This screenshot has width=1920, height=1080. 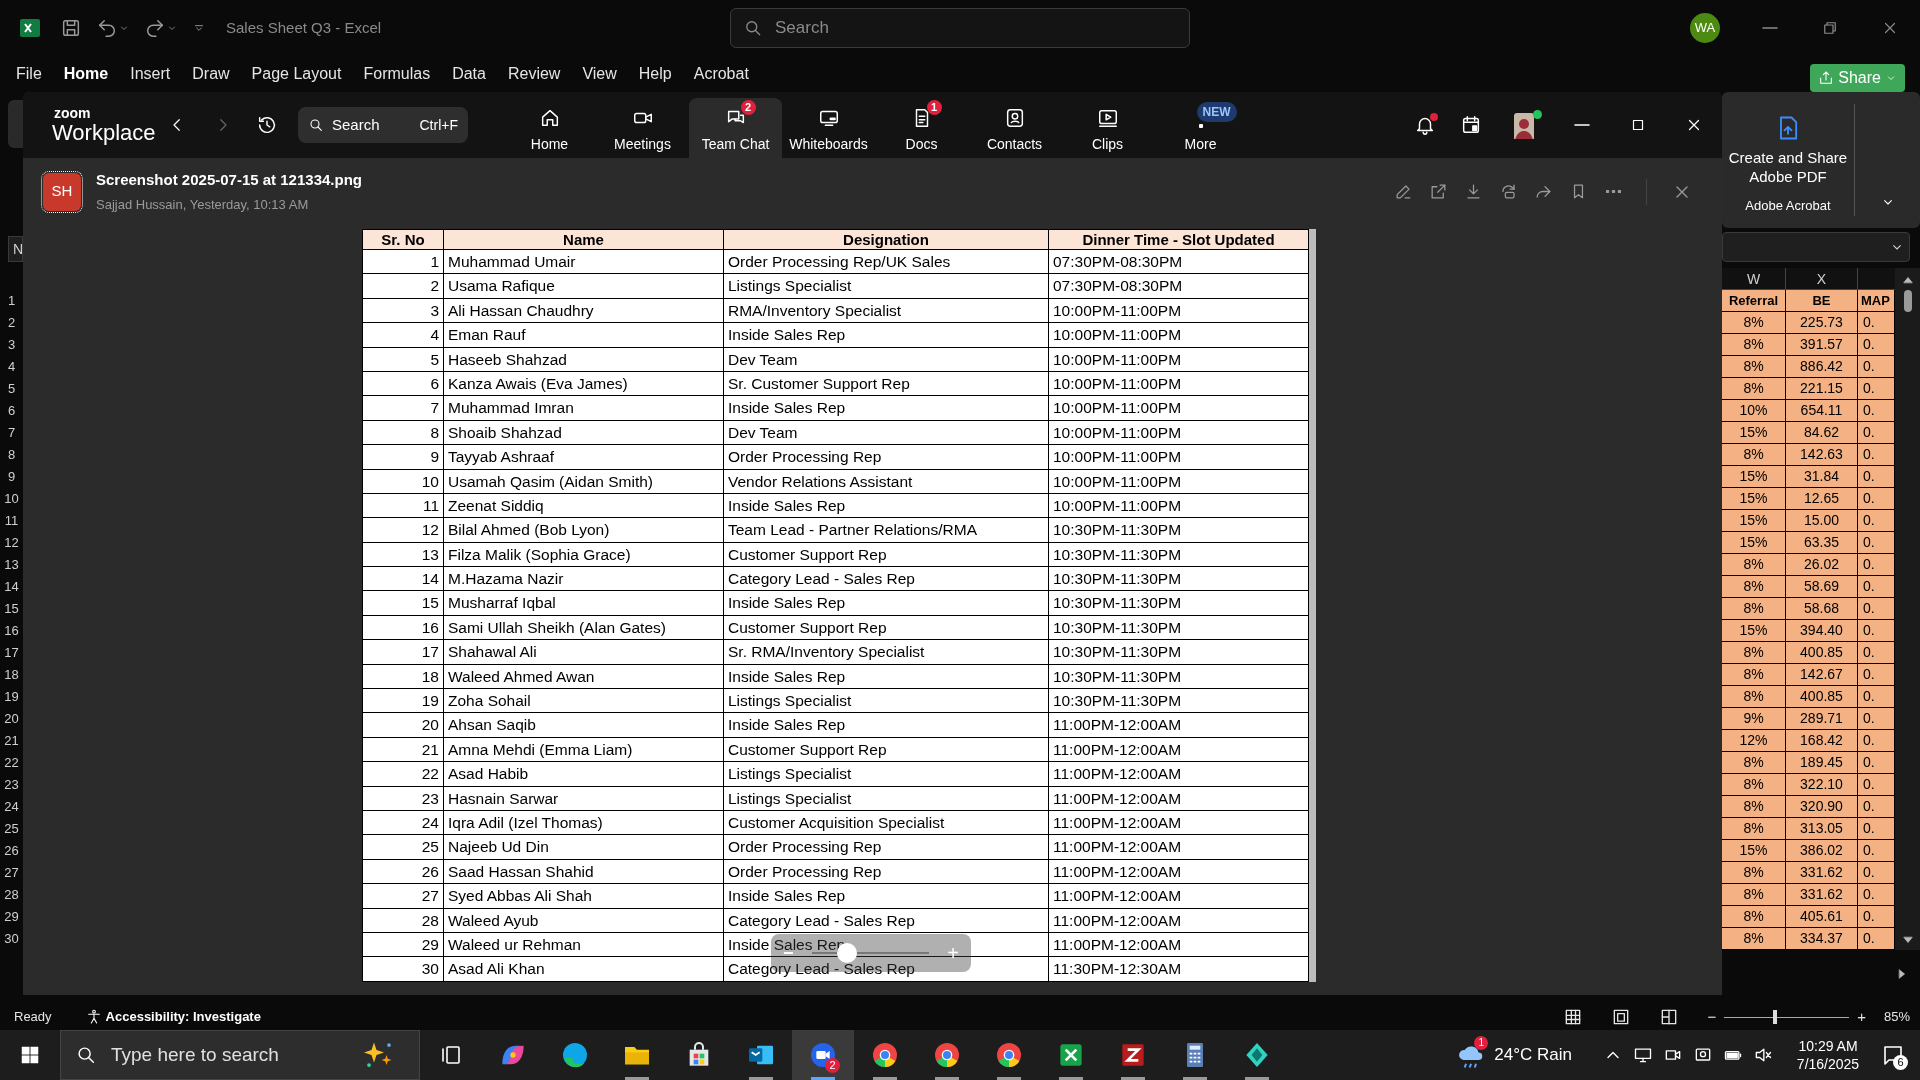 What do you see at coordinates (11, 653) in the screenshot?
I see `row-number: 17` at bounding box center [11, 653].